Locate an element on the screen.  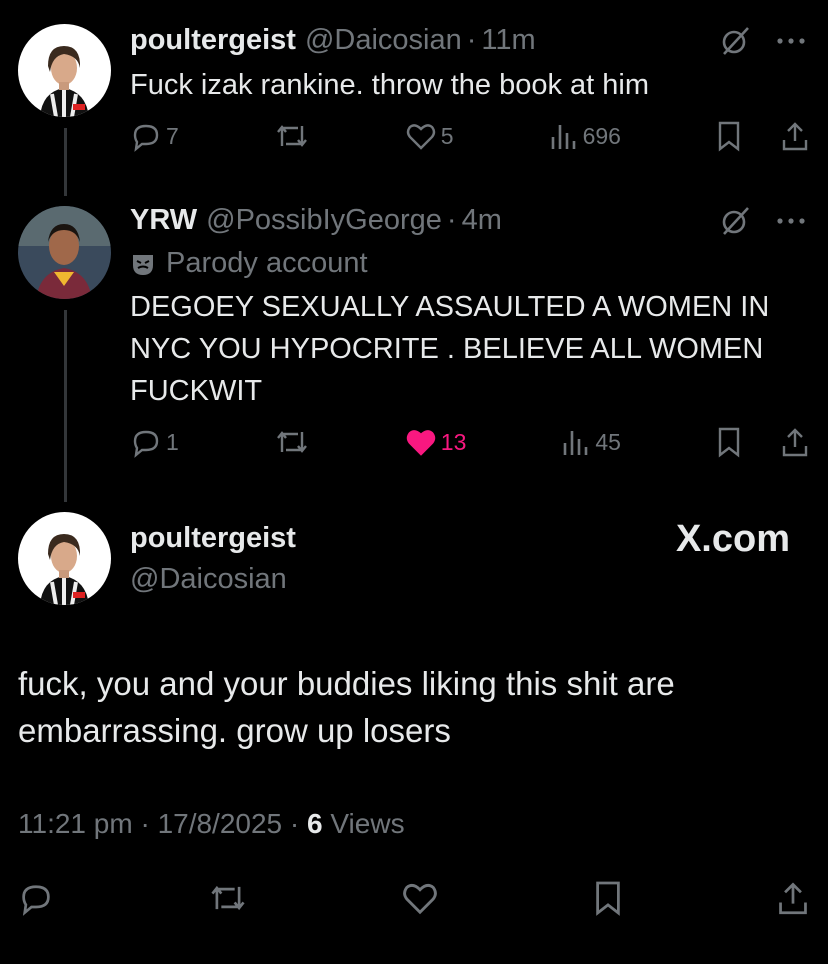
views-label: Views is located at coordinates (367, 823).